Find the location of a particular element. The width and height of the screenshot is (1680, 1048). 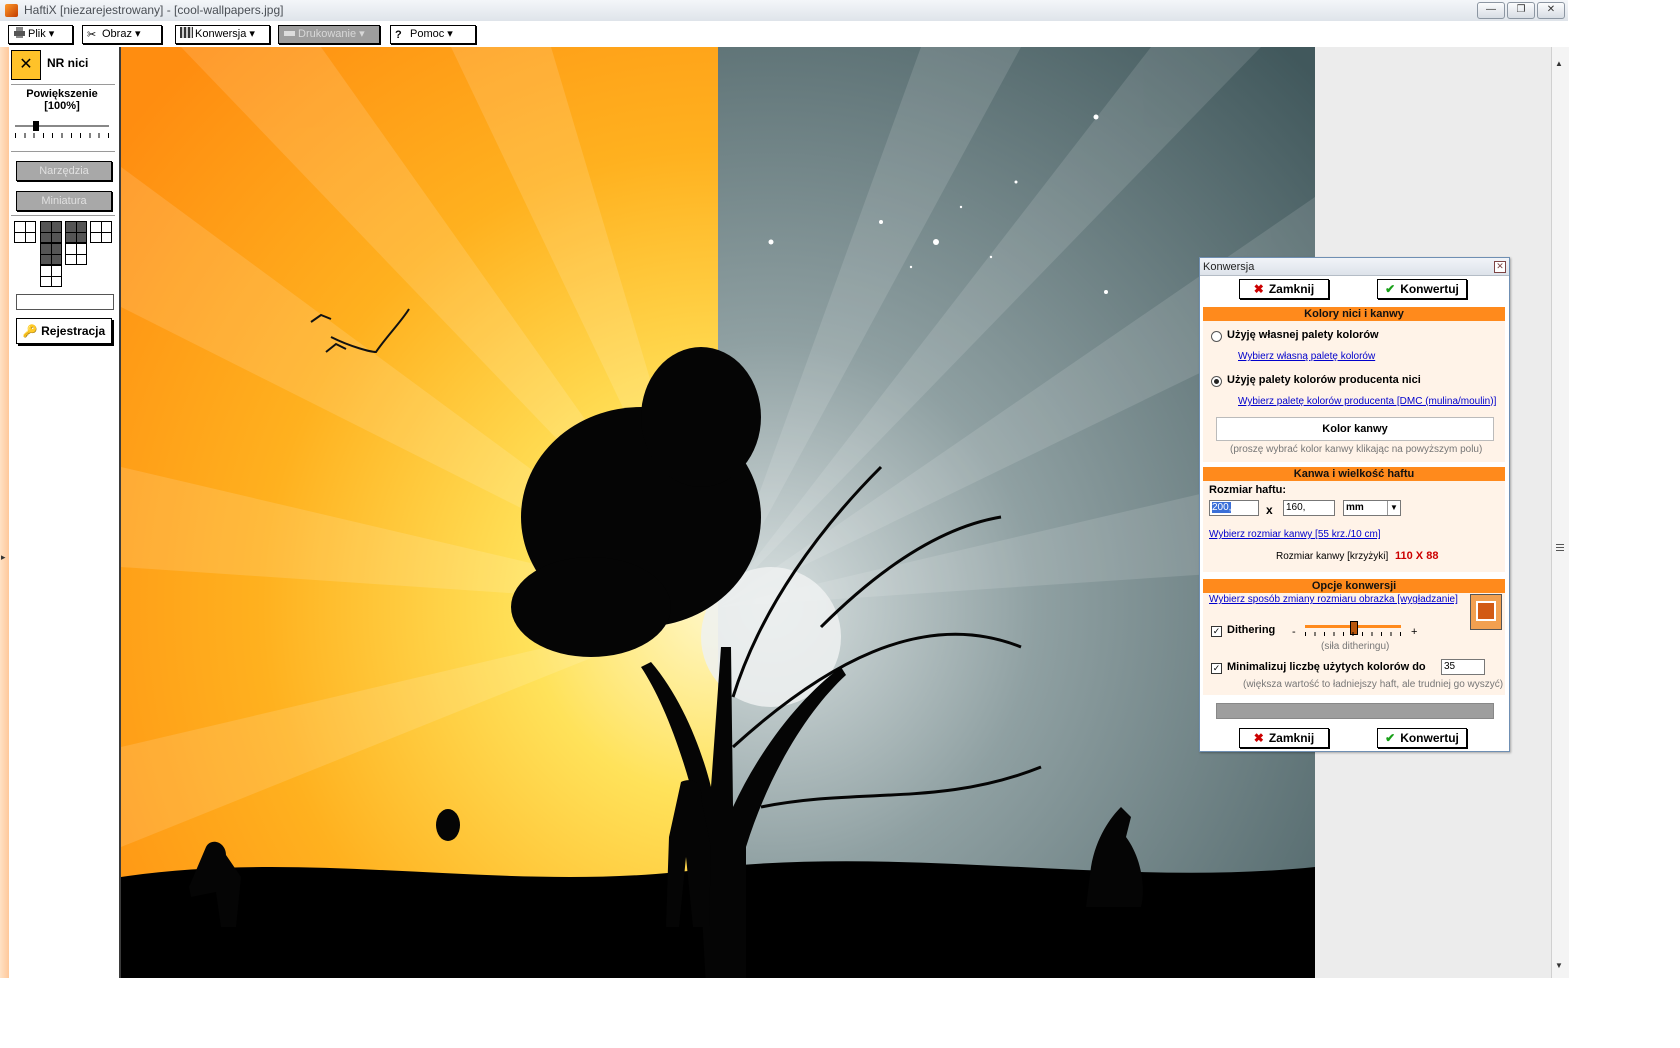

scroll-down-icon: ▼ is located at coordinates (1559, 965).